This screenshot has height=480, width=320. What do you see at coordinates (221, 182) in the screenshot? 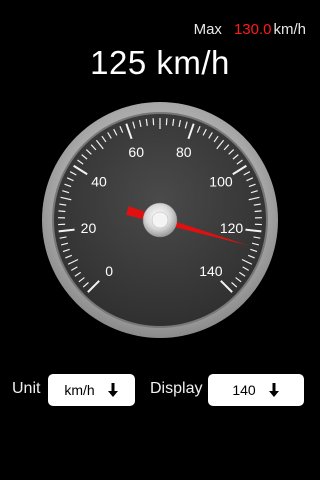
I see `gauge-tick-label: 100` at bounding box center [221, 182].